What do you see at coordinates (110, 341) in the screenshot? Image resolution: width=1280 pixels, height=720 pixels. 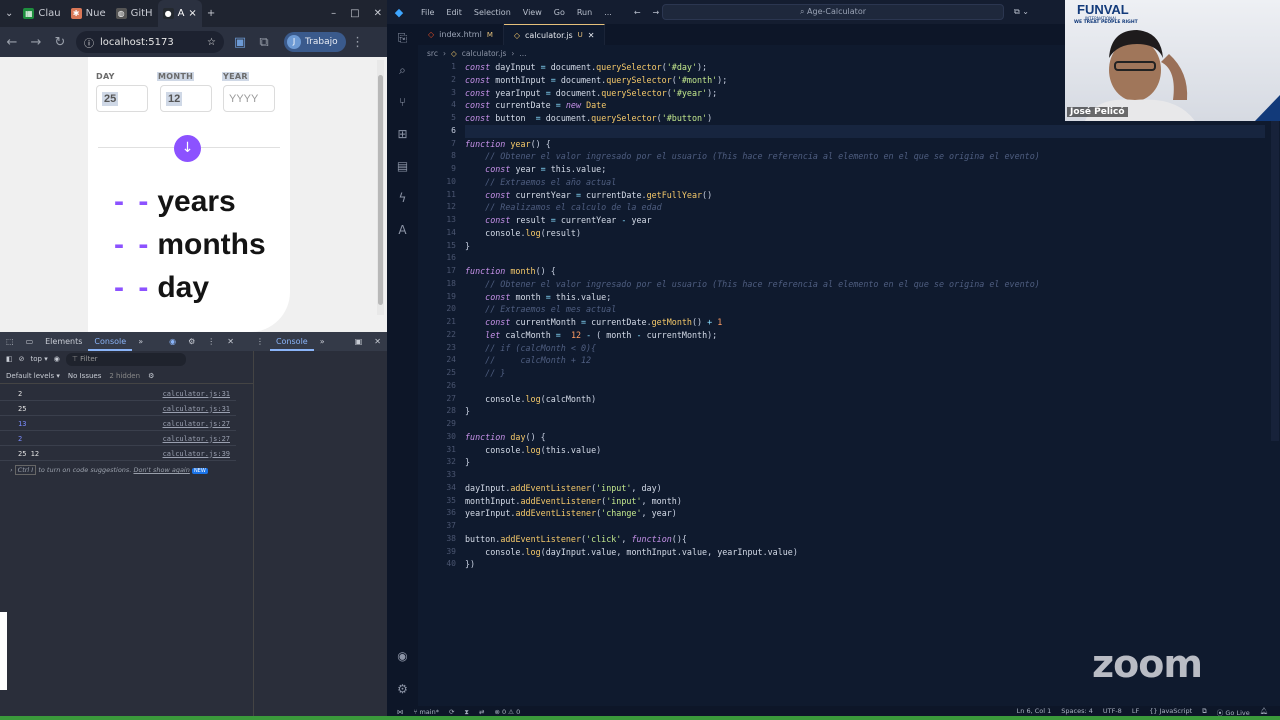 I see `tab-console: Console` at bounding box center [110, 341].